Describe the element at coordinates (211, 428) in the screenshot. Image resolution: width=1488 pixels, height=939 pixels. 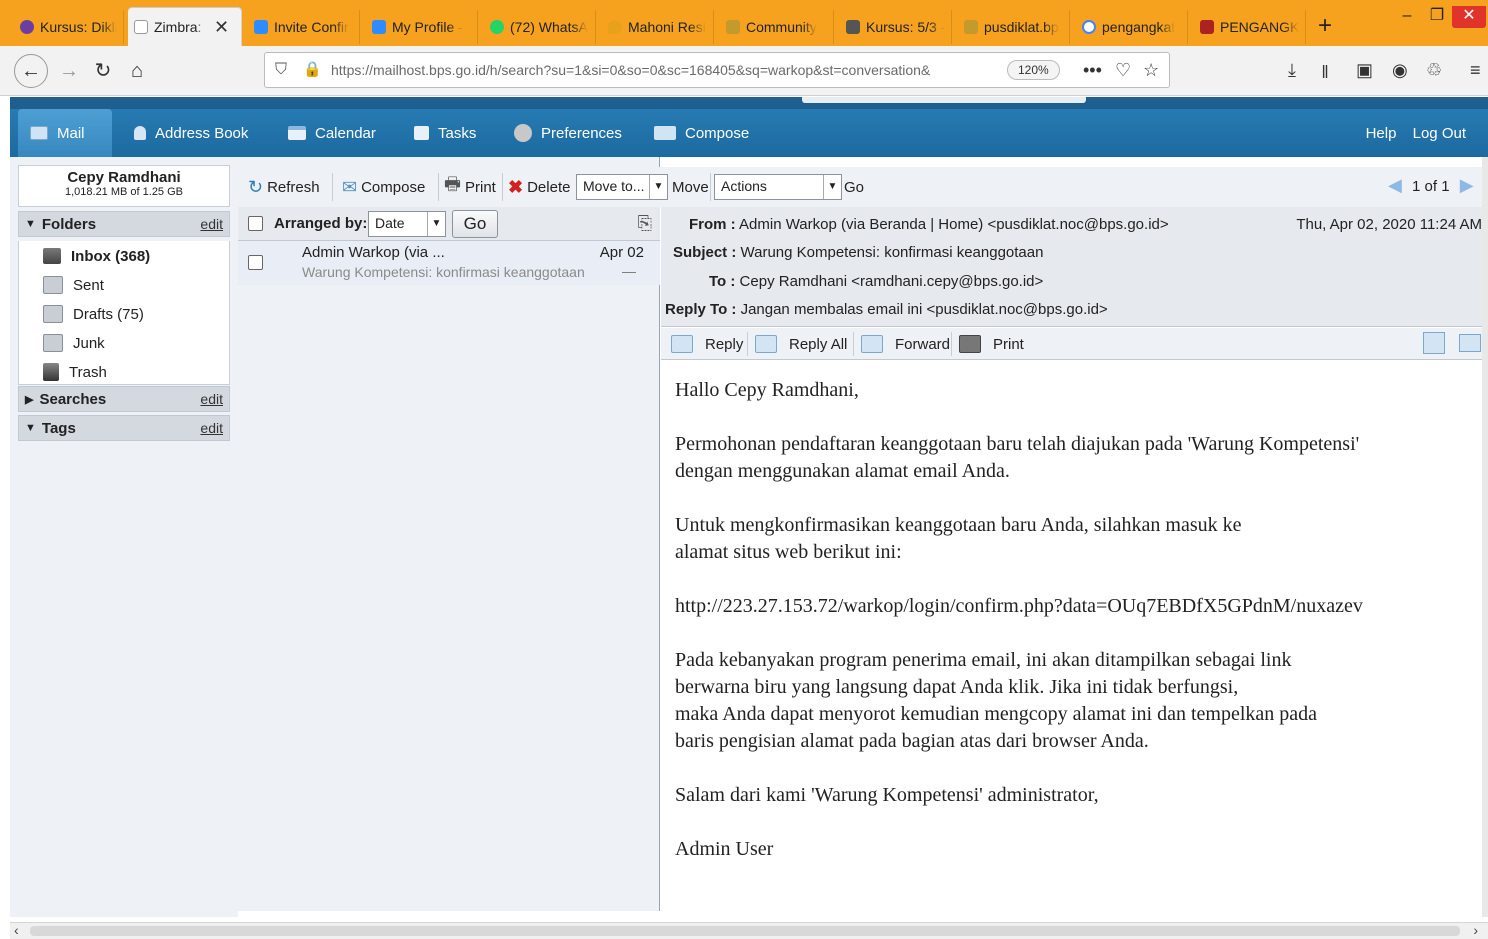
I see `tags-edit-link: edit` at that location.